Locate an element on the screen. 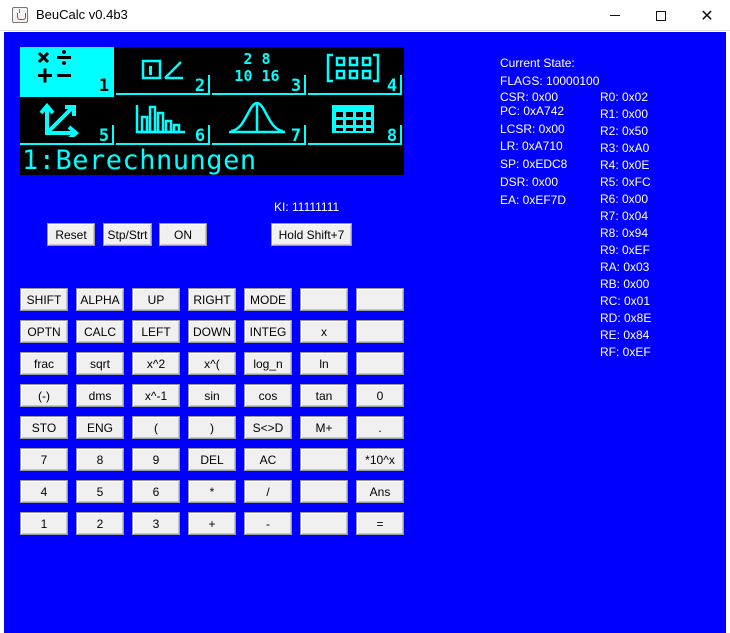 The image size is (730, 633). key-5-button: 5 is located at coordinates (100, 491).